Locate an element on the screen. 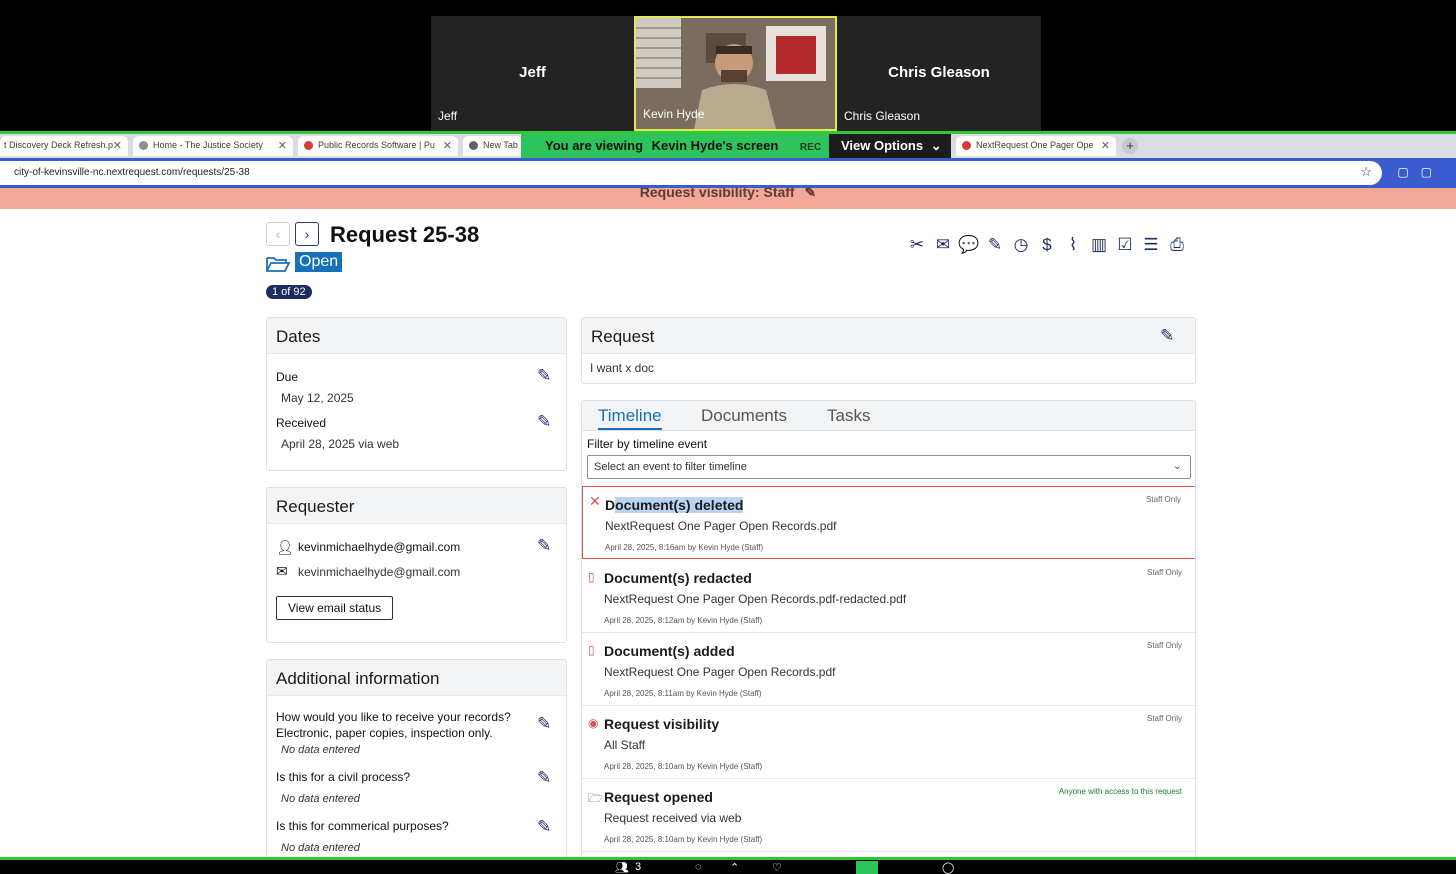 The width and height of the screenshot is (1456, 874). clock-icon: ◷ is located at coordinates (1021, 245).